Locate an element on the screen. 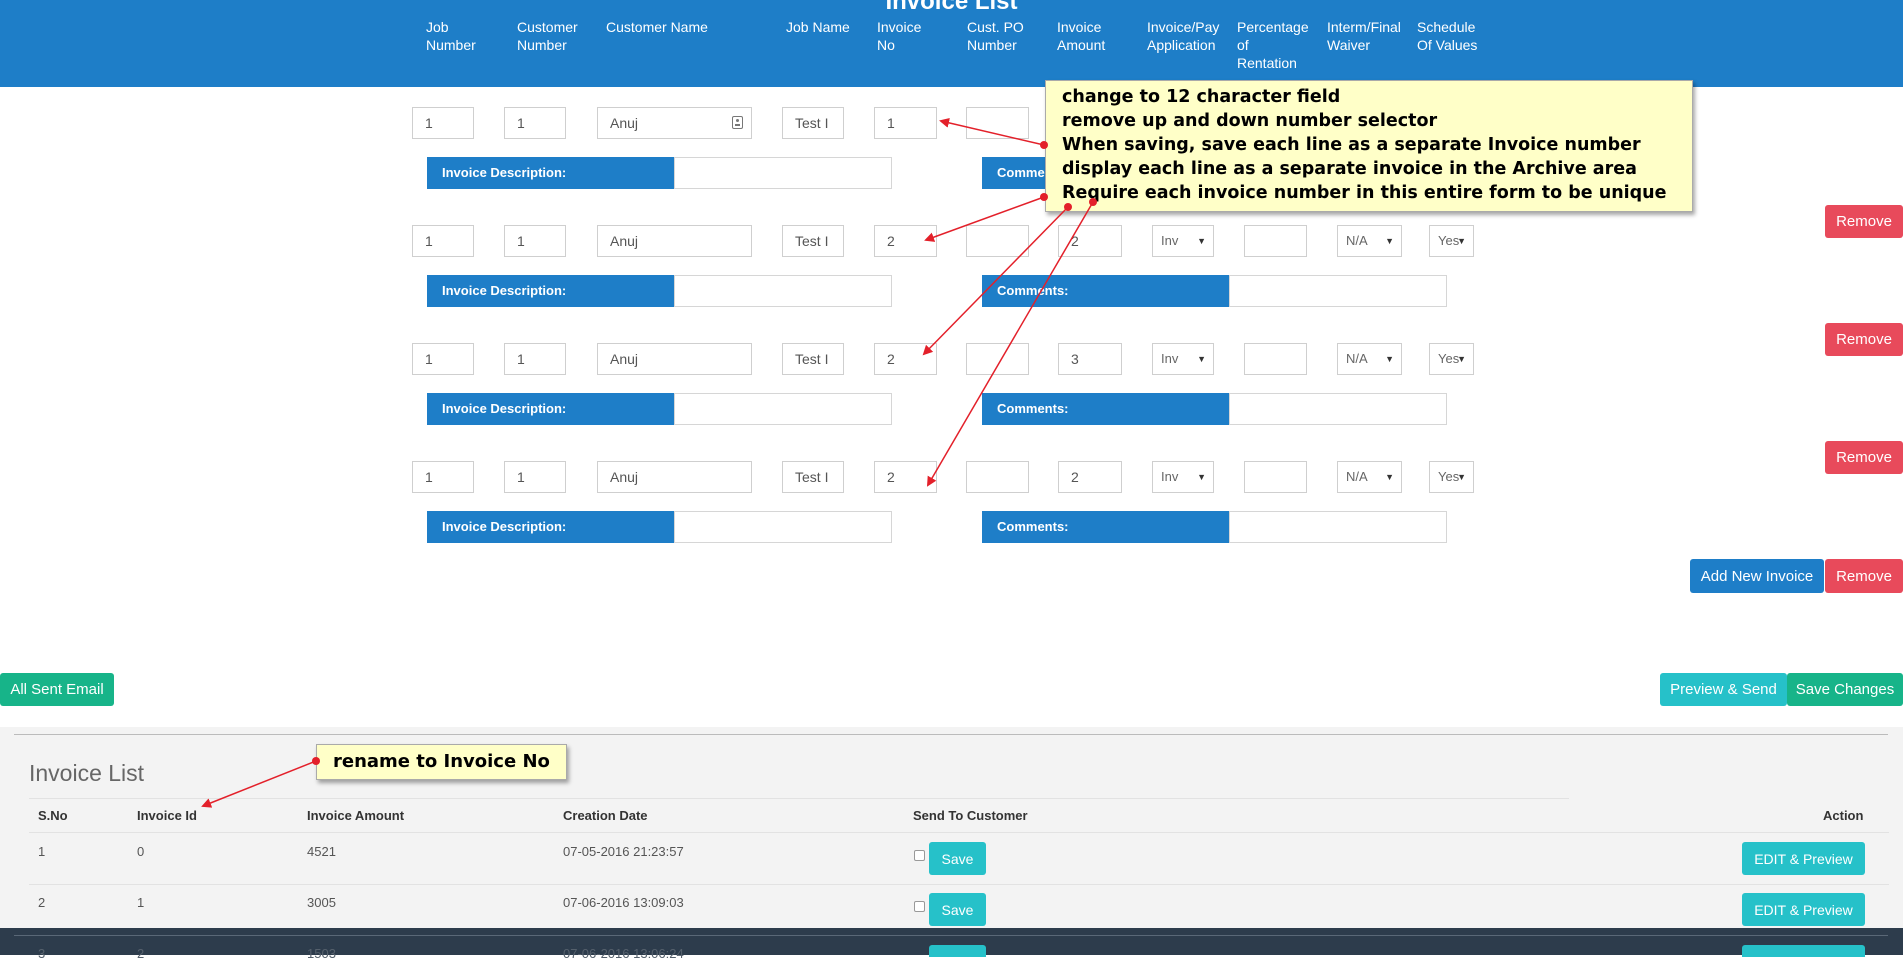 This screenshot has height=961, width=1903. header-divider is located at coordinates (959, 832).